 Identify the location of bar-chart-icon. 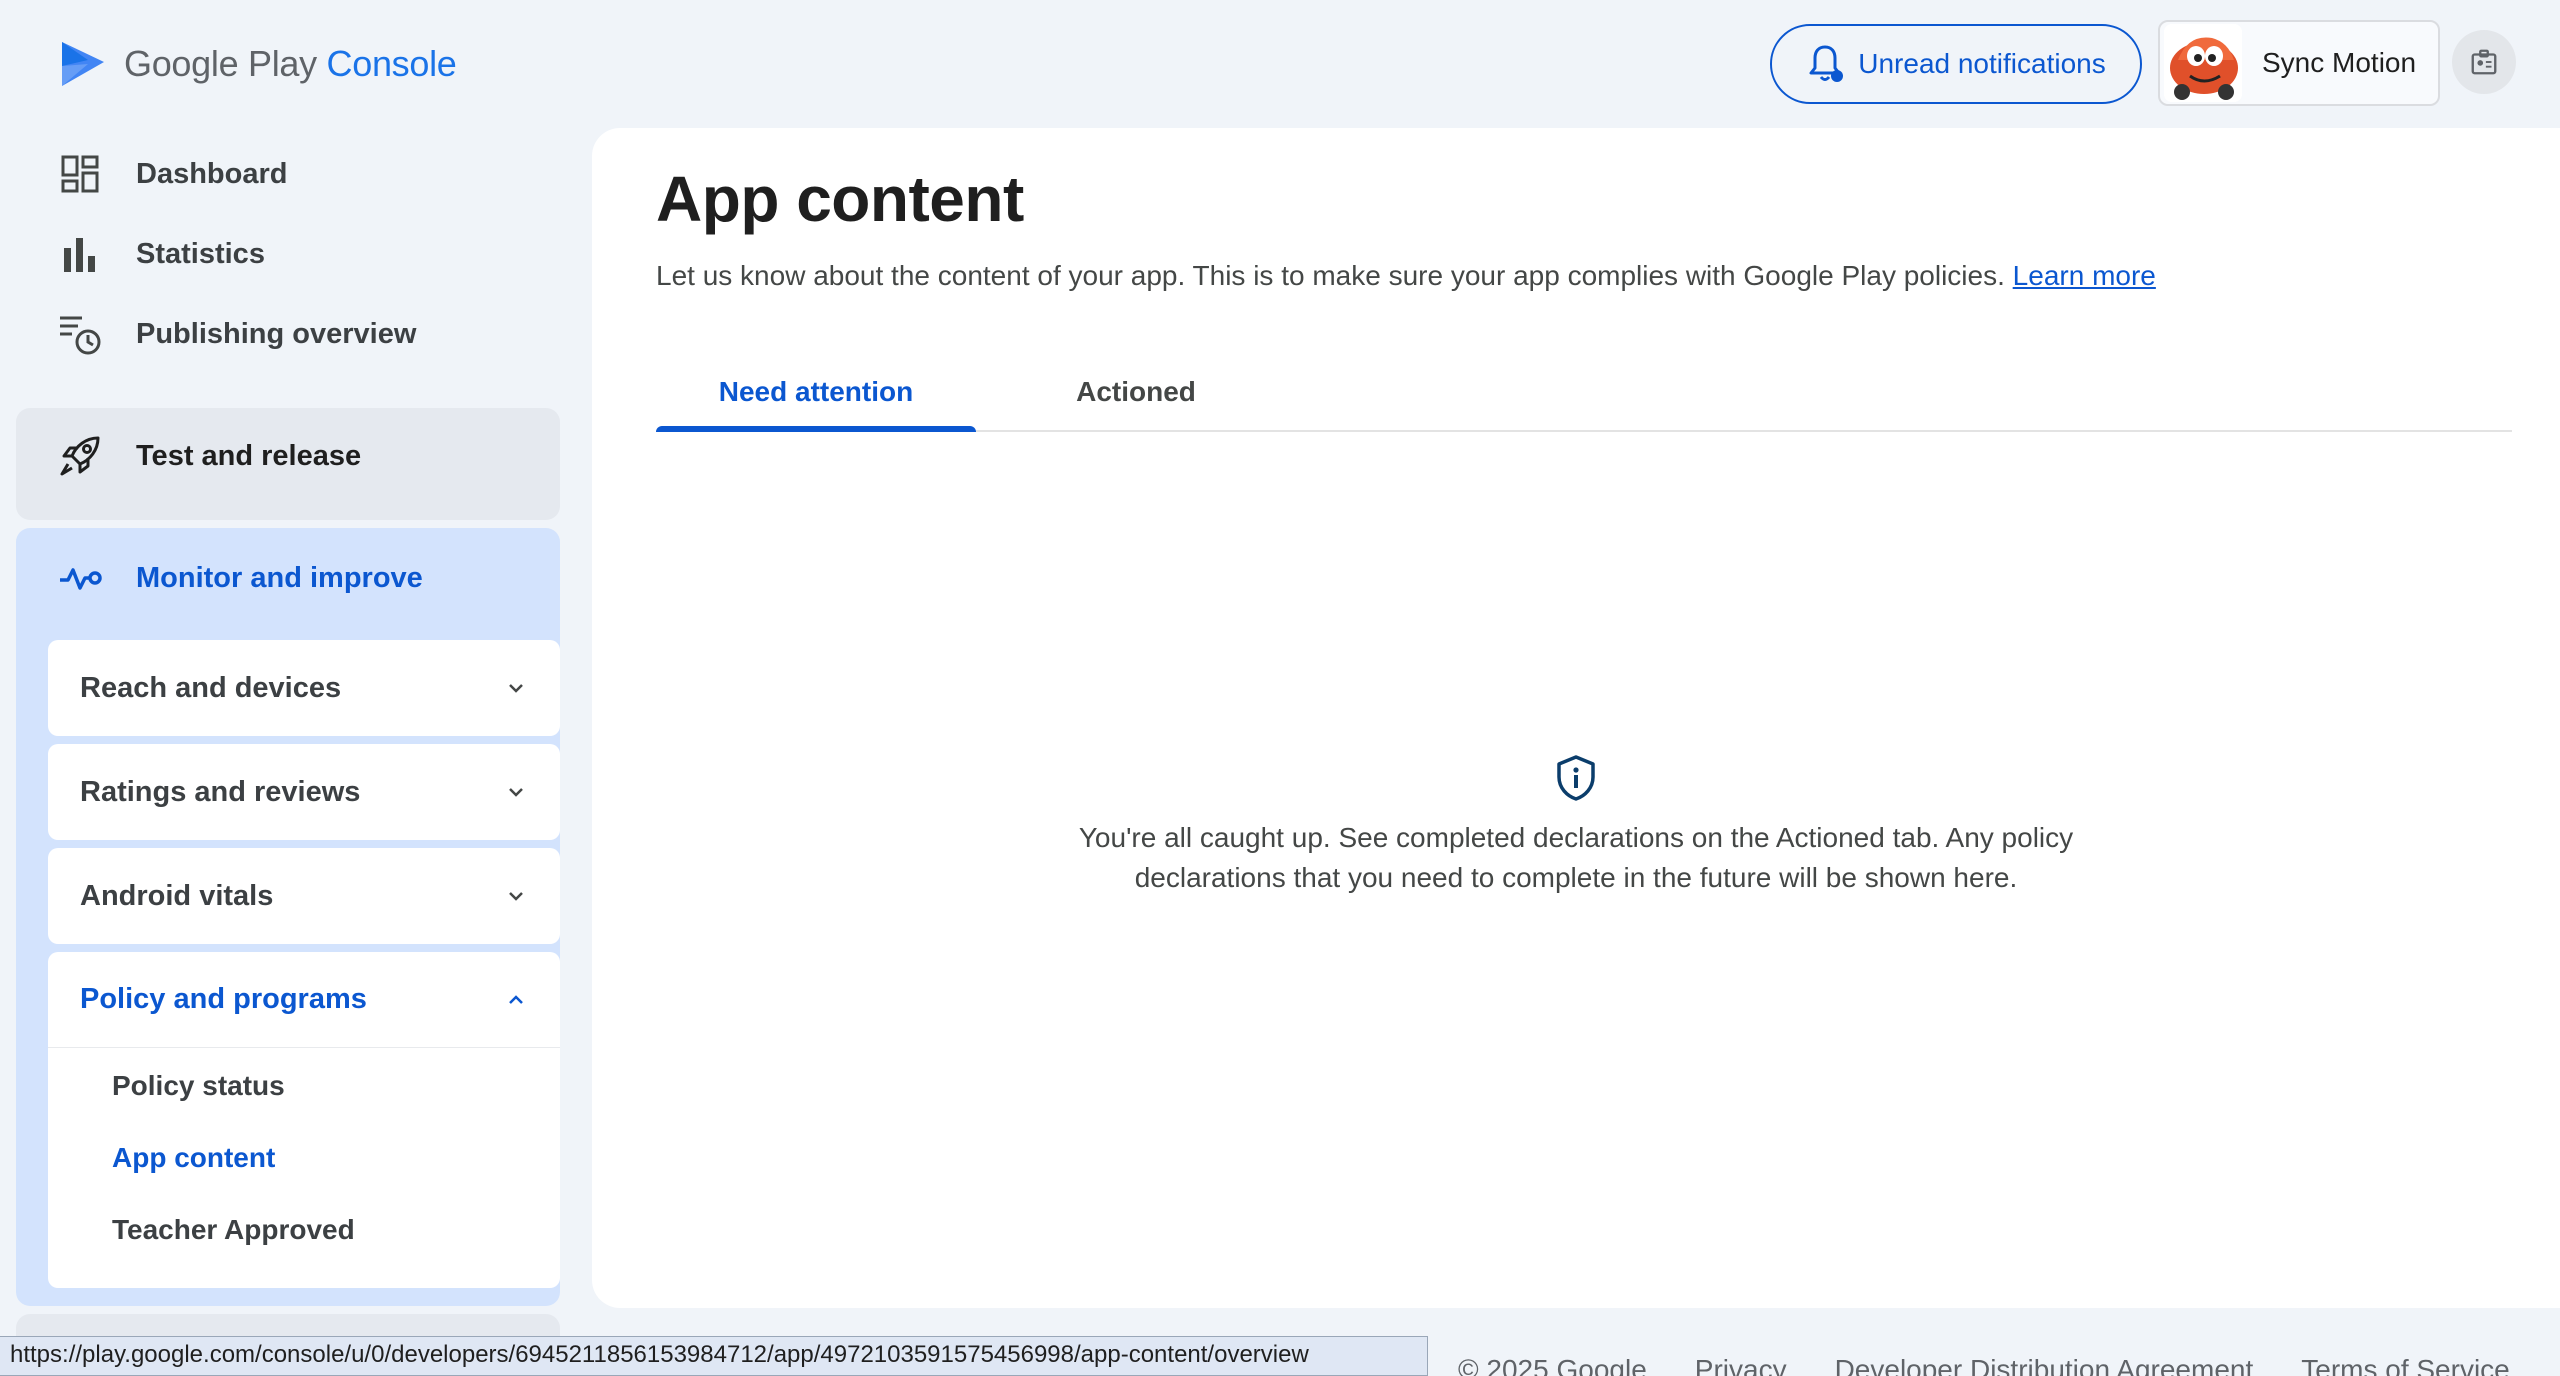
(80, 254).